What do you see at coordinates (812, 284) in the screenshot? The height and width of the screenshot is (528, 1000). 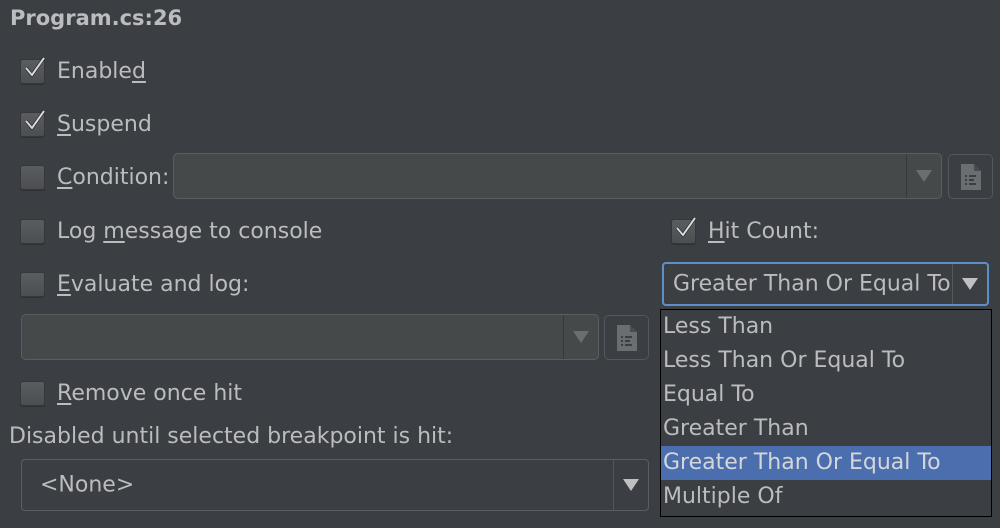 I see `hit-count-combo-value: Greater Than Or Equal To` at bounding box center [812, 284].